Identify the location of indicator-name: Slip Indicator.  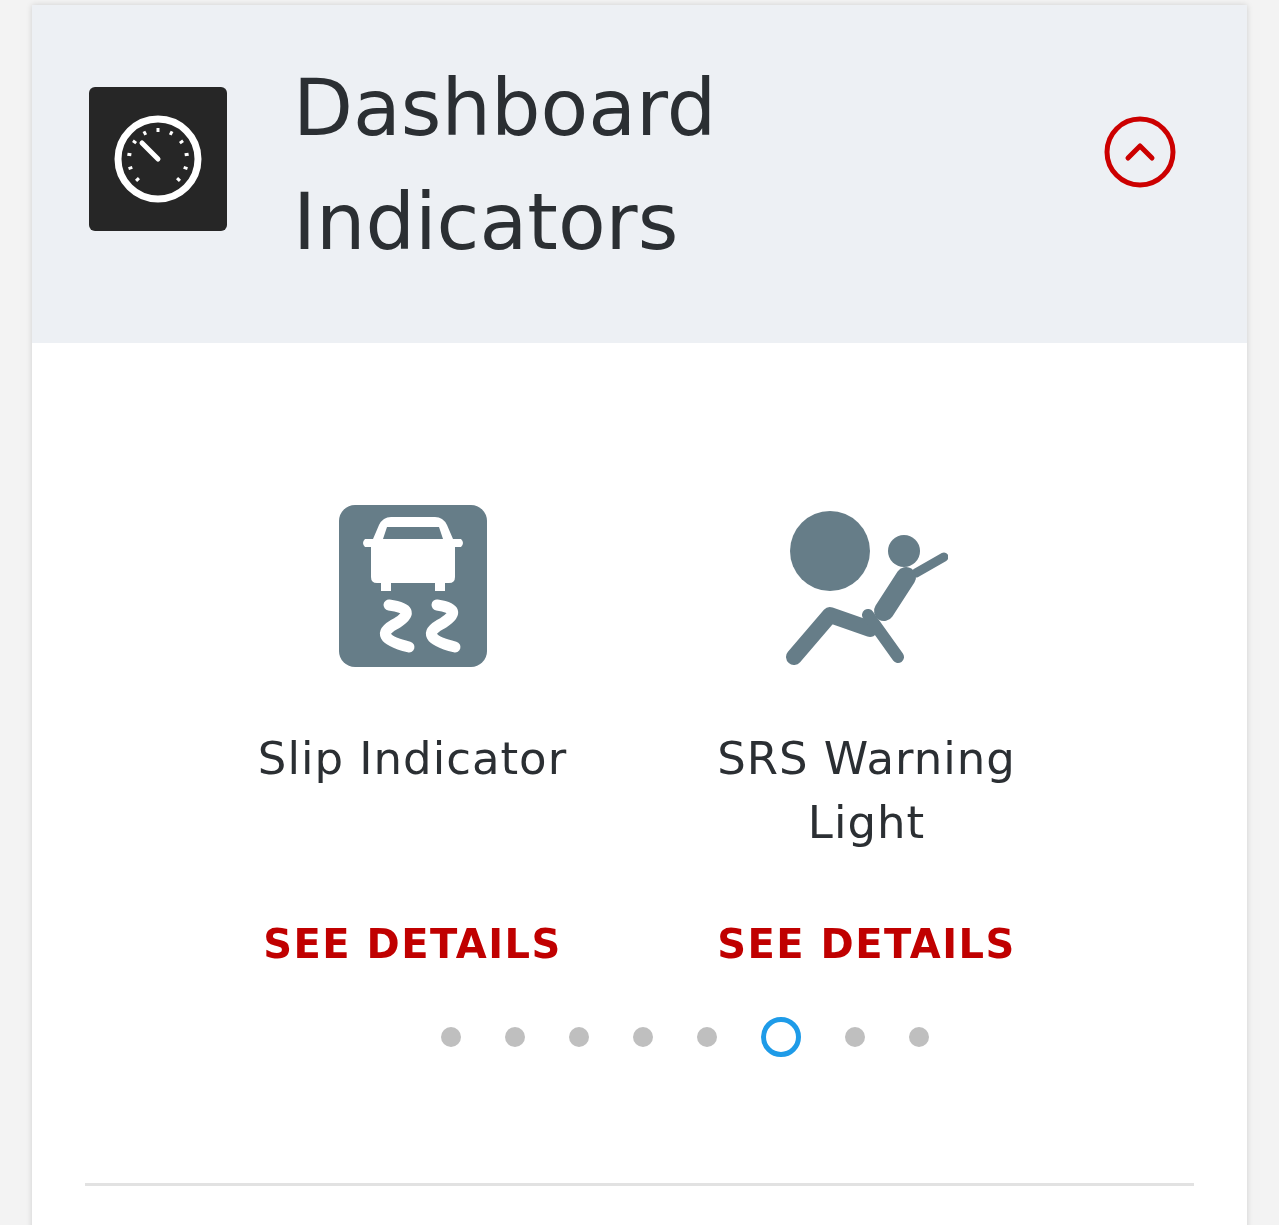
(412, 759).